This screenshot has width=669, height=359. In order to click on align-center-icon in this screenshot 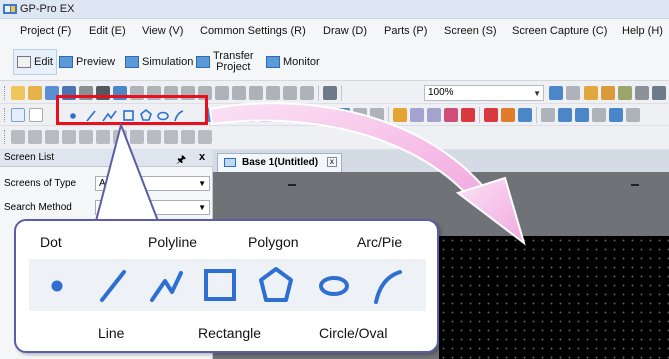, I will do `click(52, 137)`.